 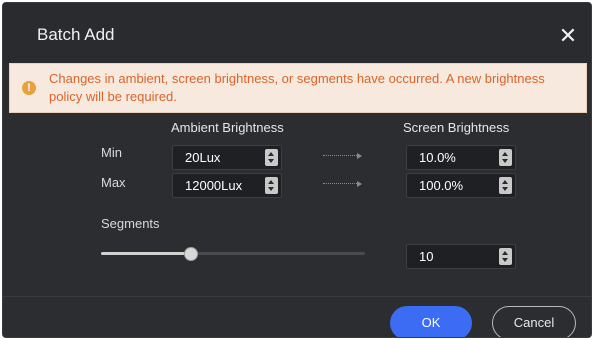 I want to click on min-screen-stepper, so click(x=505, y=157).